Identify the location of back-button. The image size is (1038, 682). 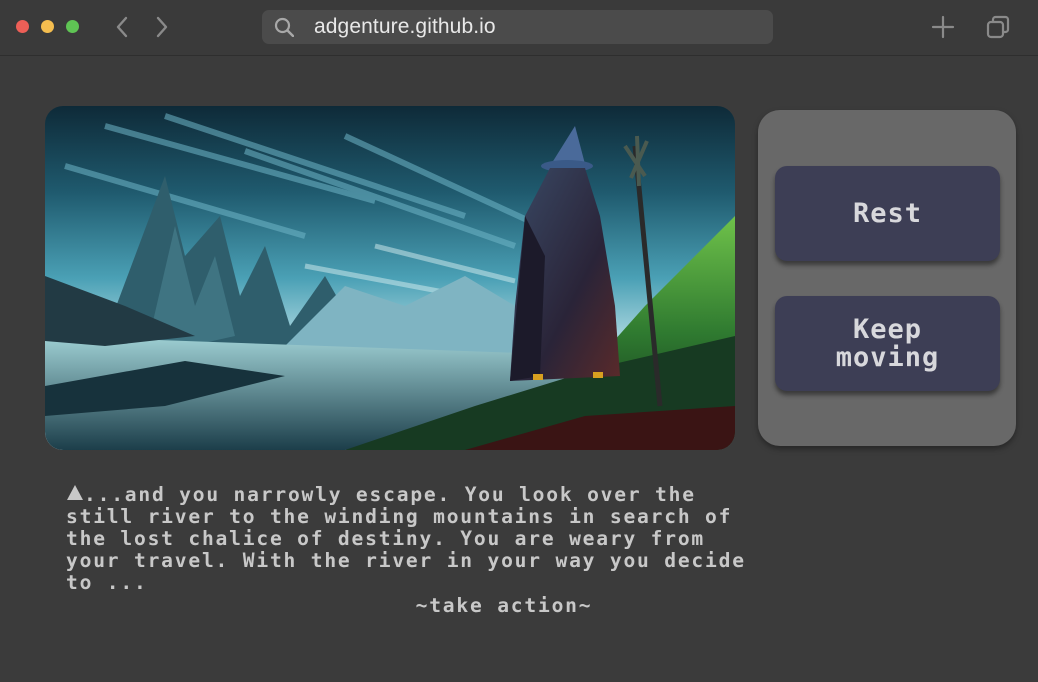
(122, 27).